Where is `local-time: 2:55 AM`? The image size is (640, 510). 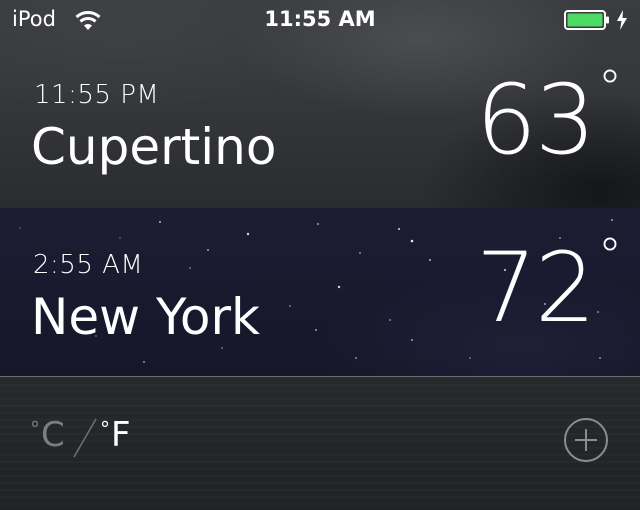 local-time: 2:55 AM is located at coordinates (88, 265).